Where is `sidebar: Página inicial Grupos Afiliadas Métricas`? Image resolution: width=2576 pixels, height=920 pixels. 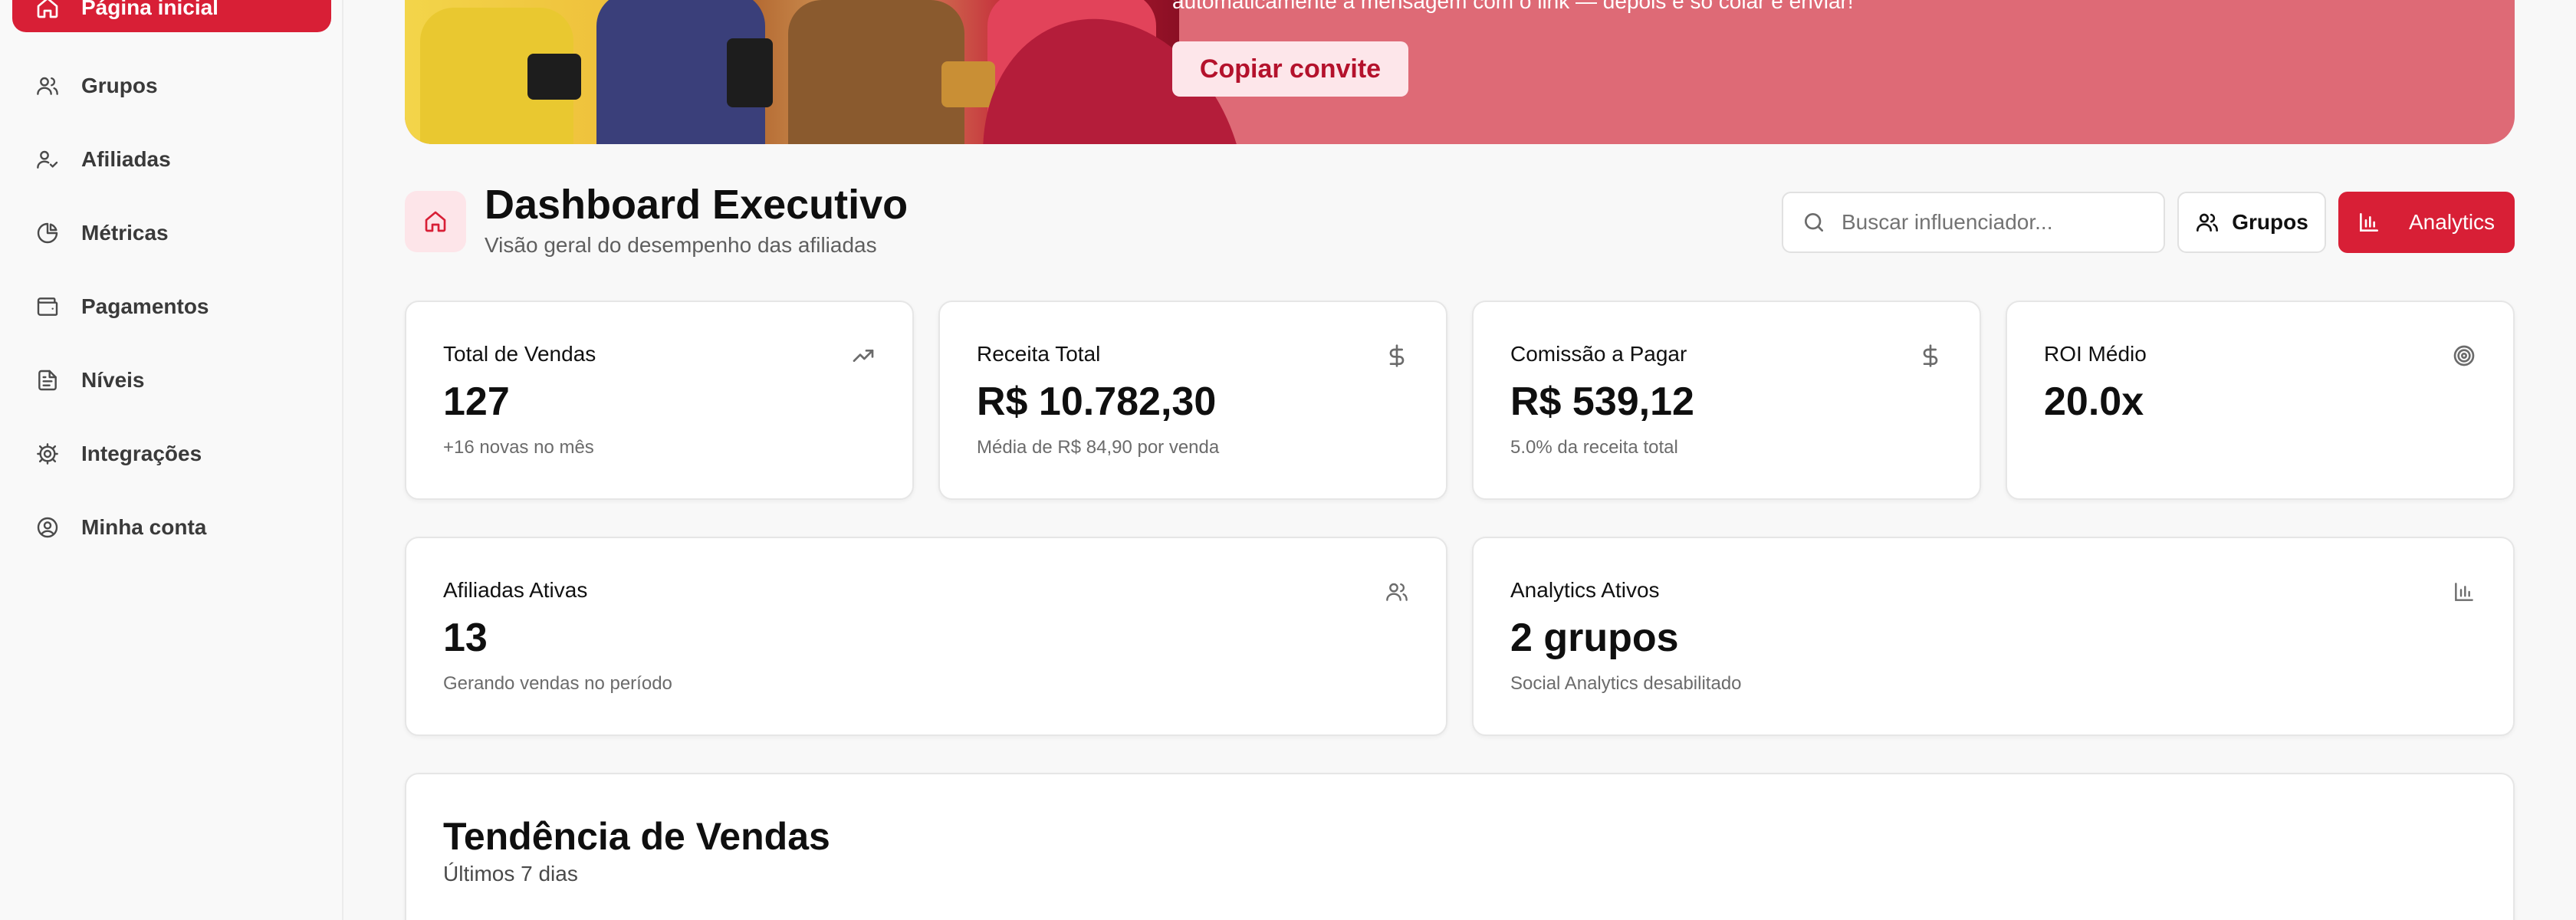 sidebar: Página inicial Grupos Afiliadas Métricas is located at coordinates (172, 460).